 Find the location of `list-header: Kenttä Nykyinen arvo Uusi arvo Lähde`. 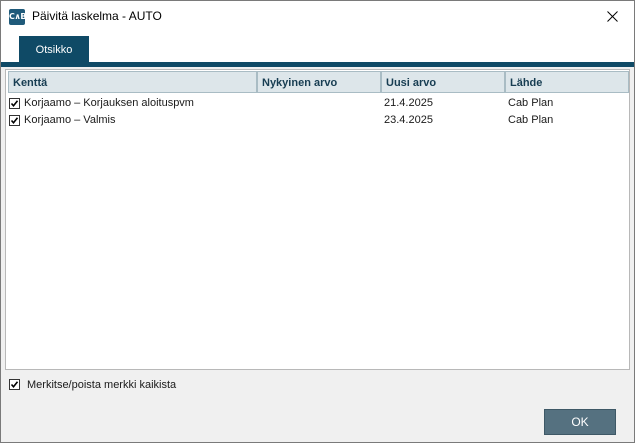

list-header: Kenttä Nykyinen arvo Uusi arvo Lähde is located at coordinates (318, 82).